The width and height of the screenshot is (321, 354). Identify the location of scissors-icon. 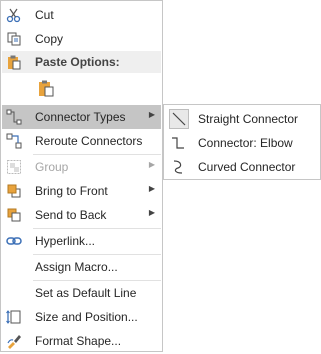
(14, 15).